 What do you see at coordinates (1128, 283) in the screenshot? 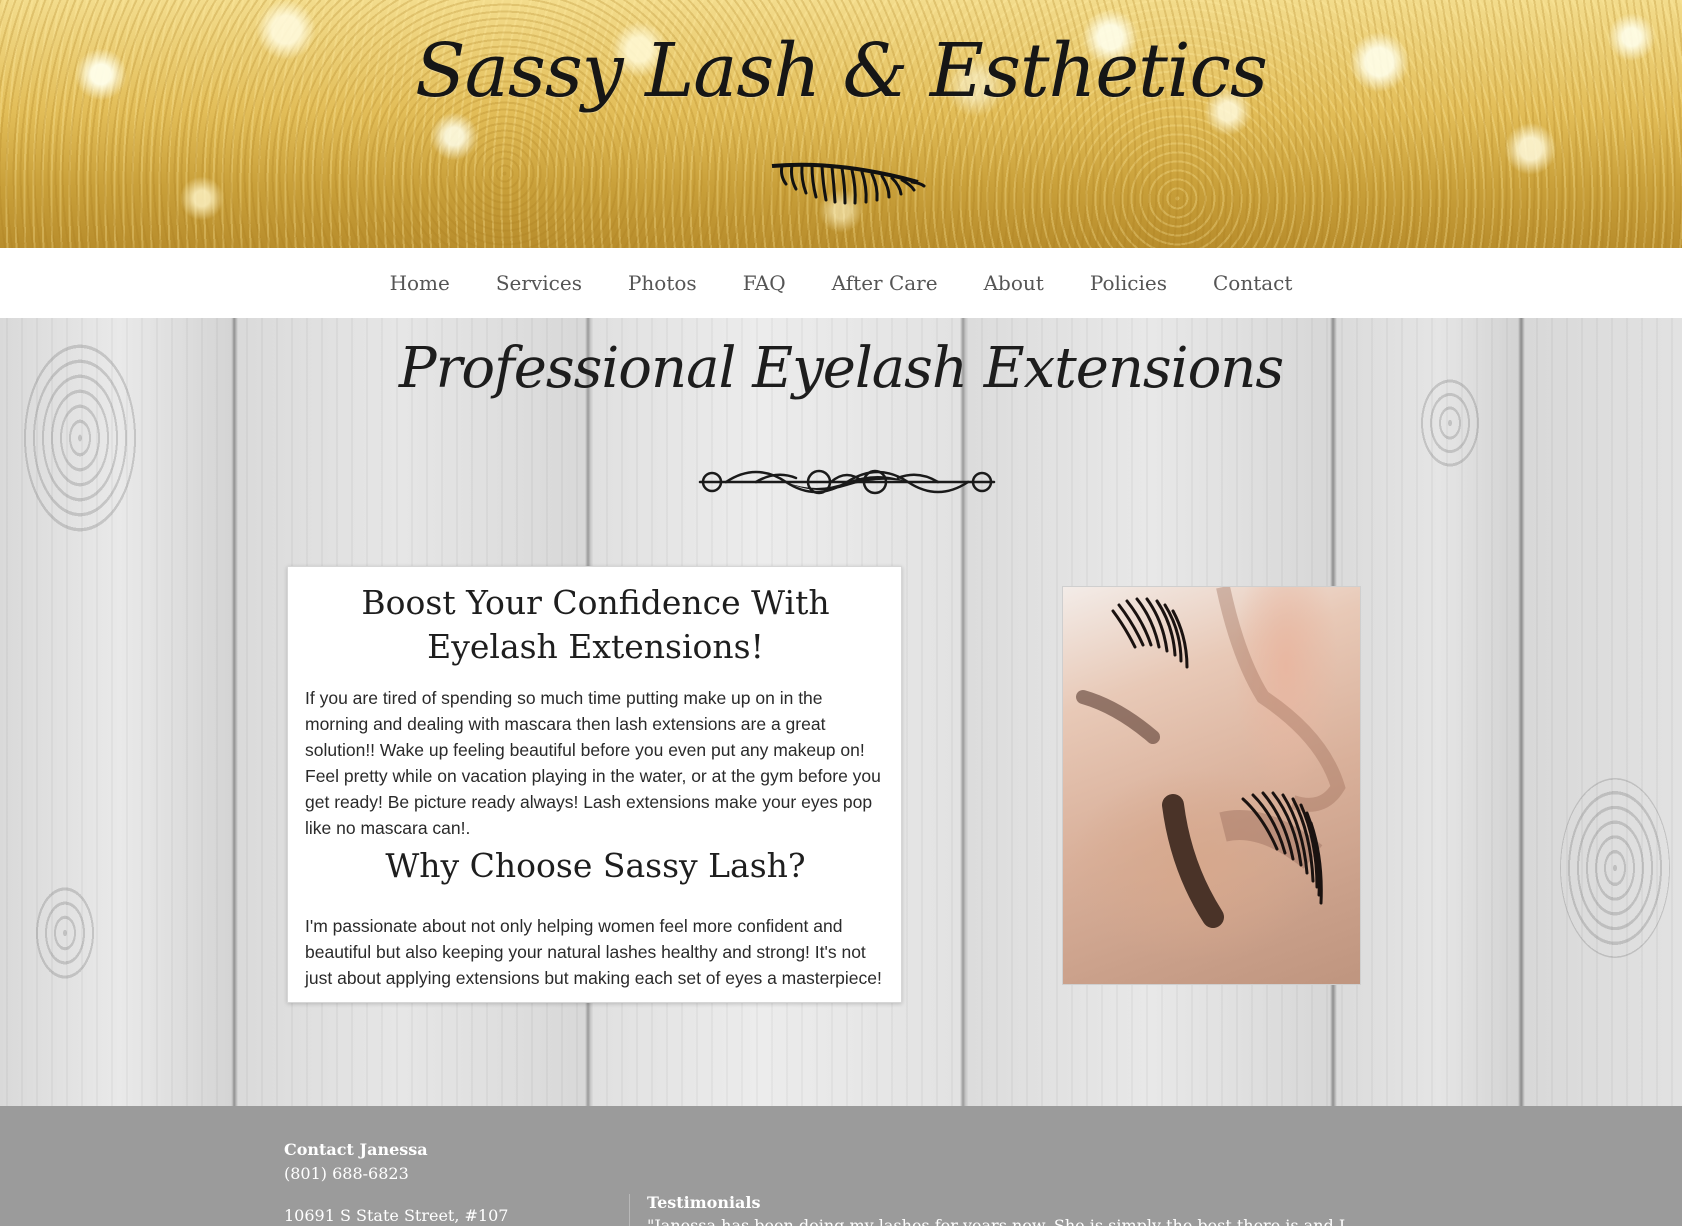
I see `nav-item-policies: Policies` at bounding box center [1128, 283].